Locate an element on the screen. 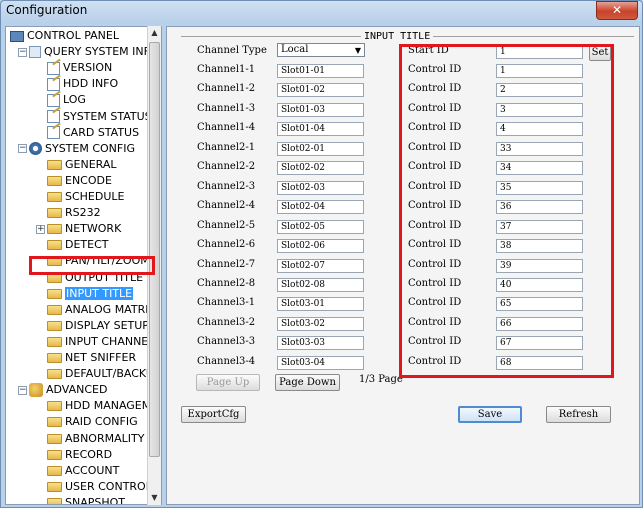 The width and height of the screenshot is (643, 508). tree-item-label: CONTROL PANEL is located at coordinates (73, 35).